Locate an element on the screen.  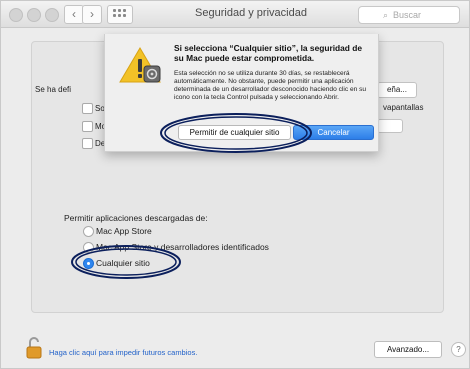
general-prefix-text: Se ha defi is located at coordinates (53, 89).